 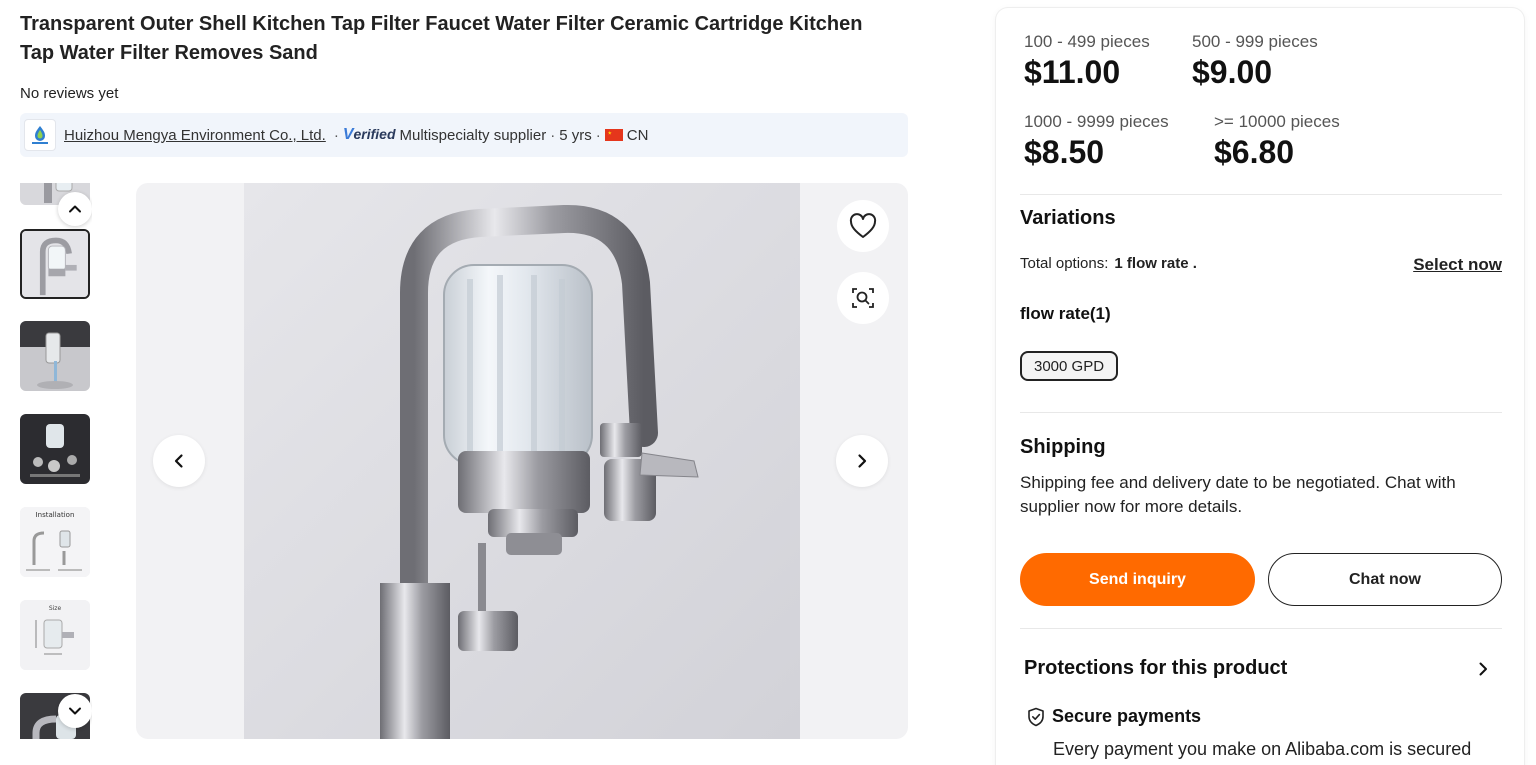 I want to click on chevron-up-icon, so click(x=75, y=209).